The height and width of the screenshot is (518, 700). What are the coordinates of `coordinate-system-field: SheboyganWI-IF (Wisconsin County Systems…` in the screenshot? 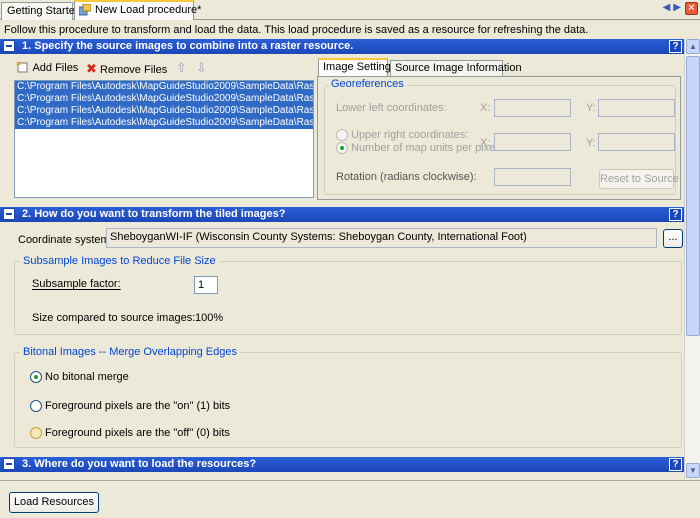 It's located at (381, 238).